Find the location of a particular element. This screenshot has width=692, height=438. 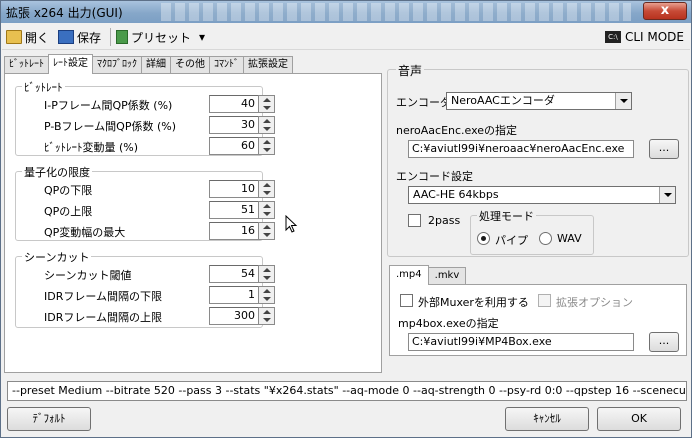

tab-mkv: .mkv is located at coordinates (447, 276).